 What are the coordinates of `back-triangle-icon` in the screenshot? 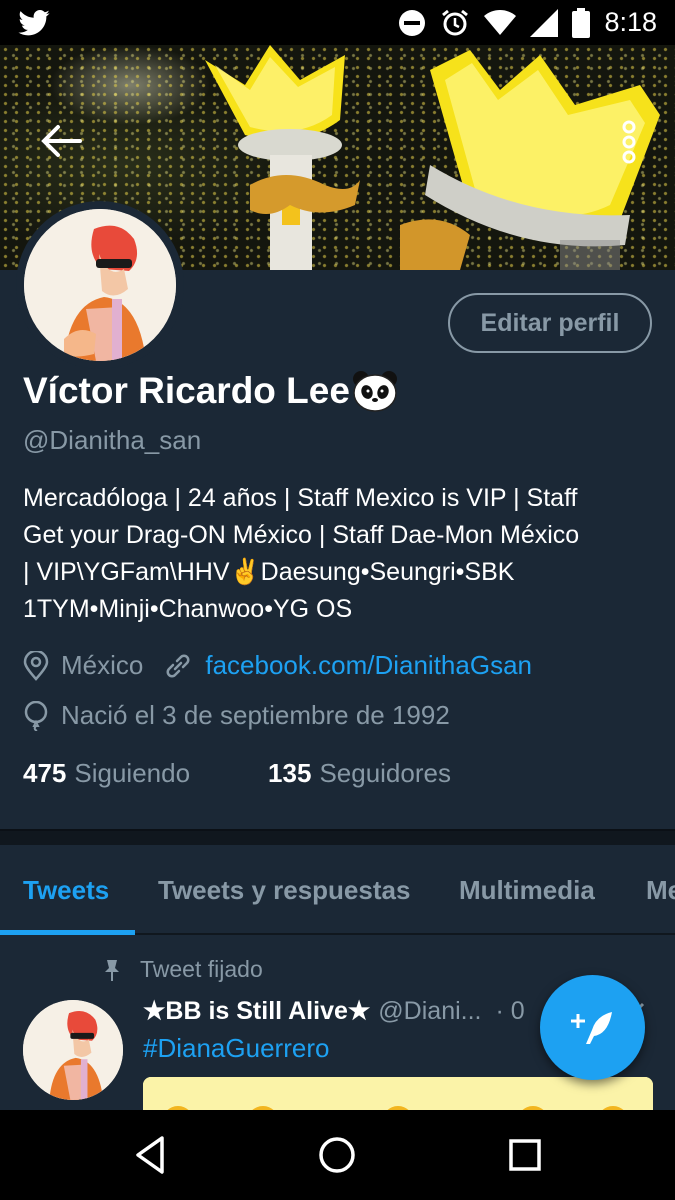 It's located at (151, 1155).